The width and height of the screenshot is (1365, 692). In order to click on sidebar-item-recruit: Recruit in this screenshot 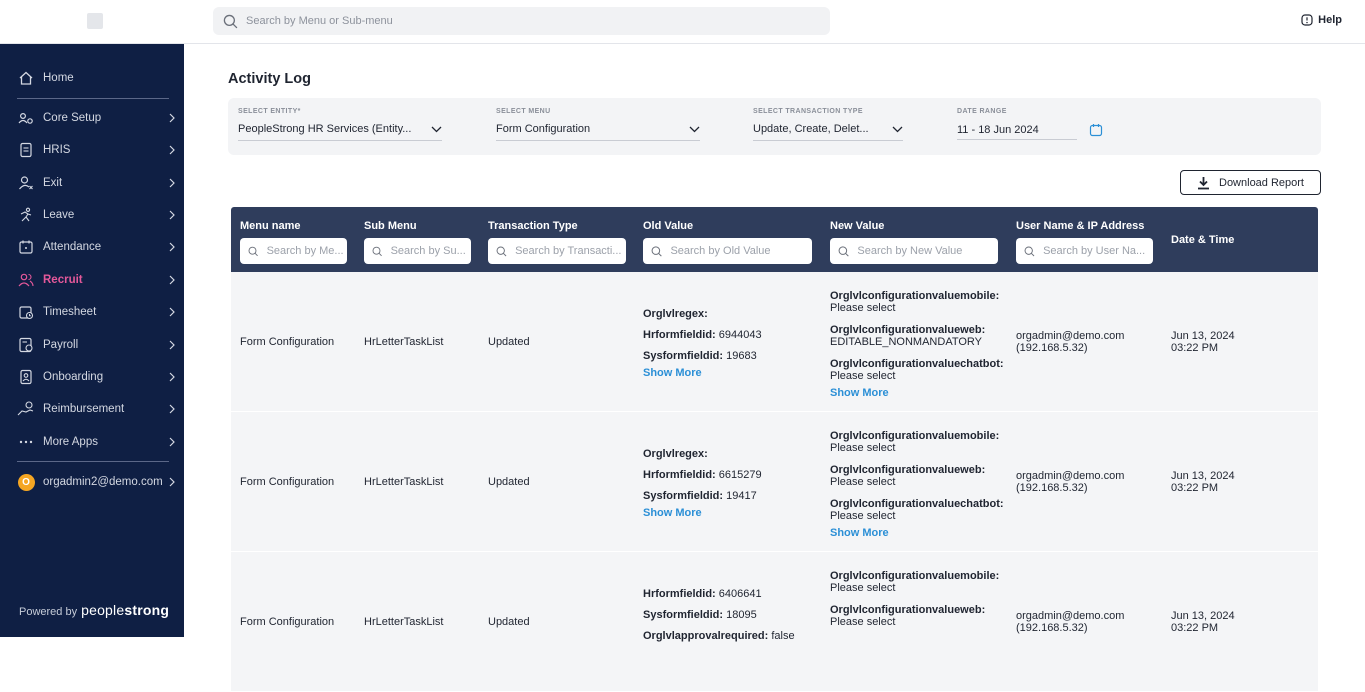, I will do `click(92, 280)`.